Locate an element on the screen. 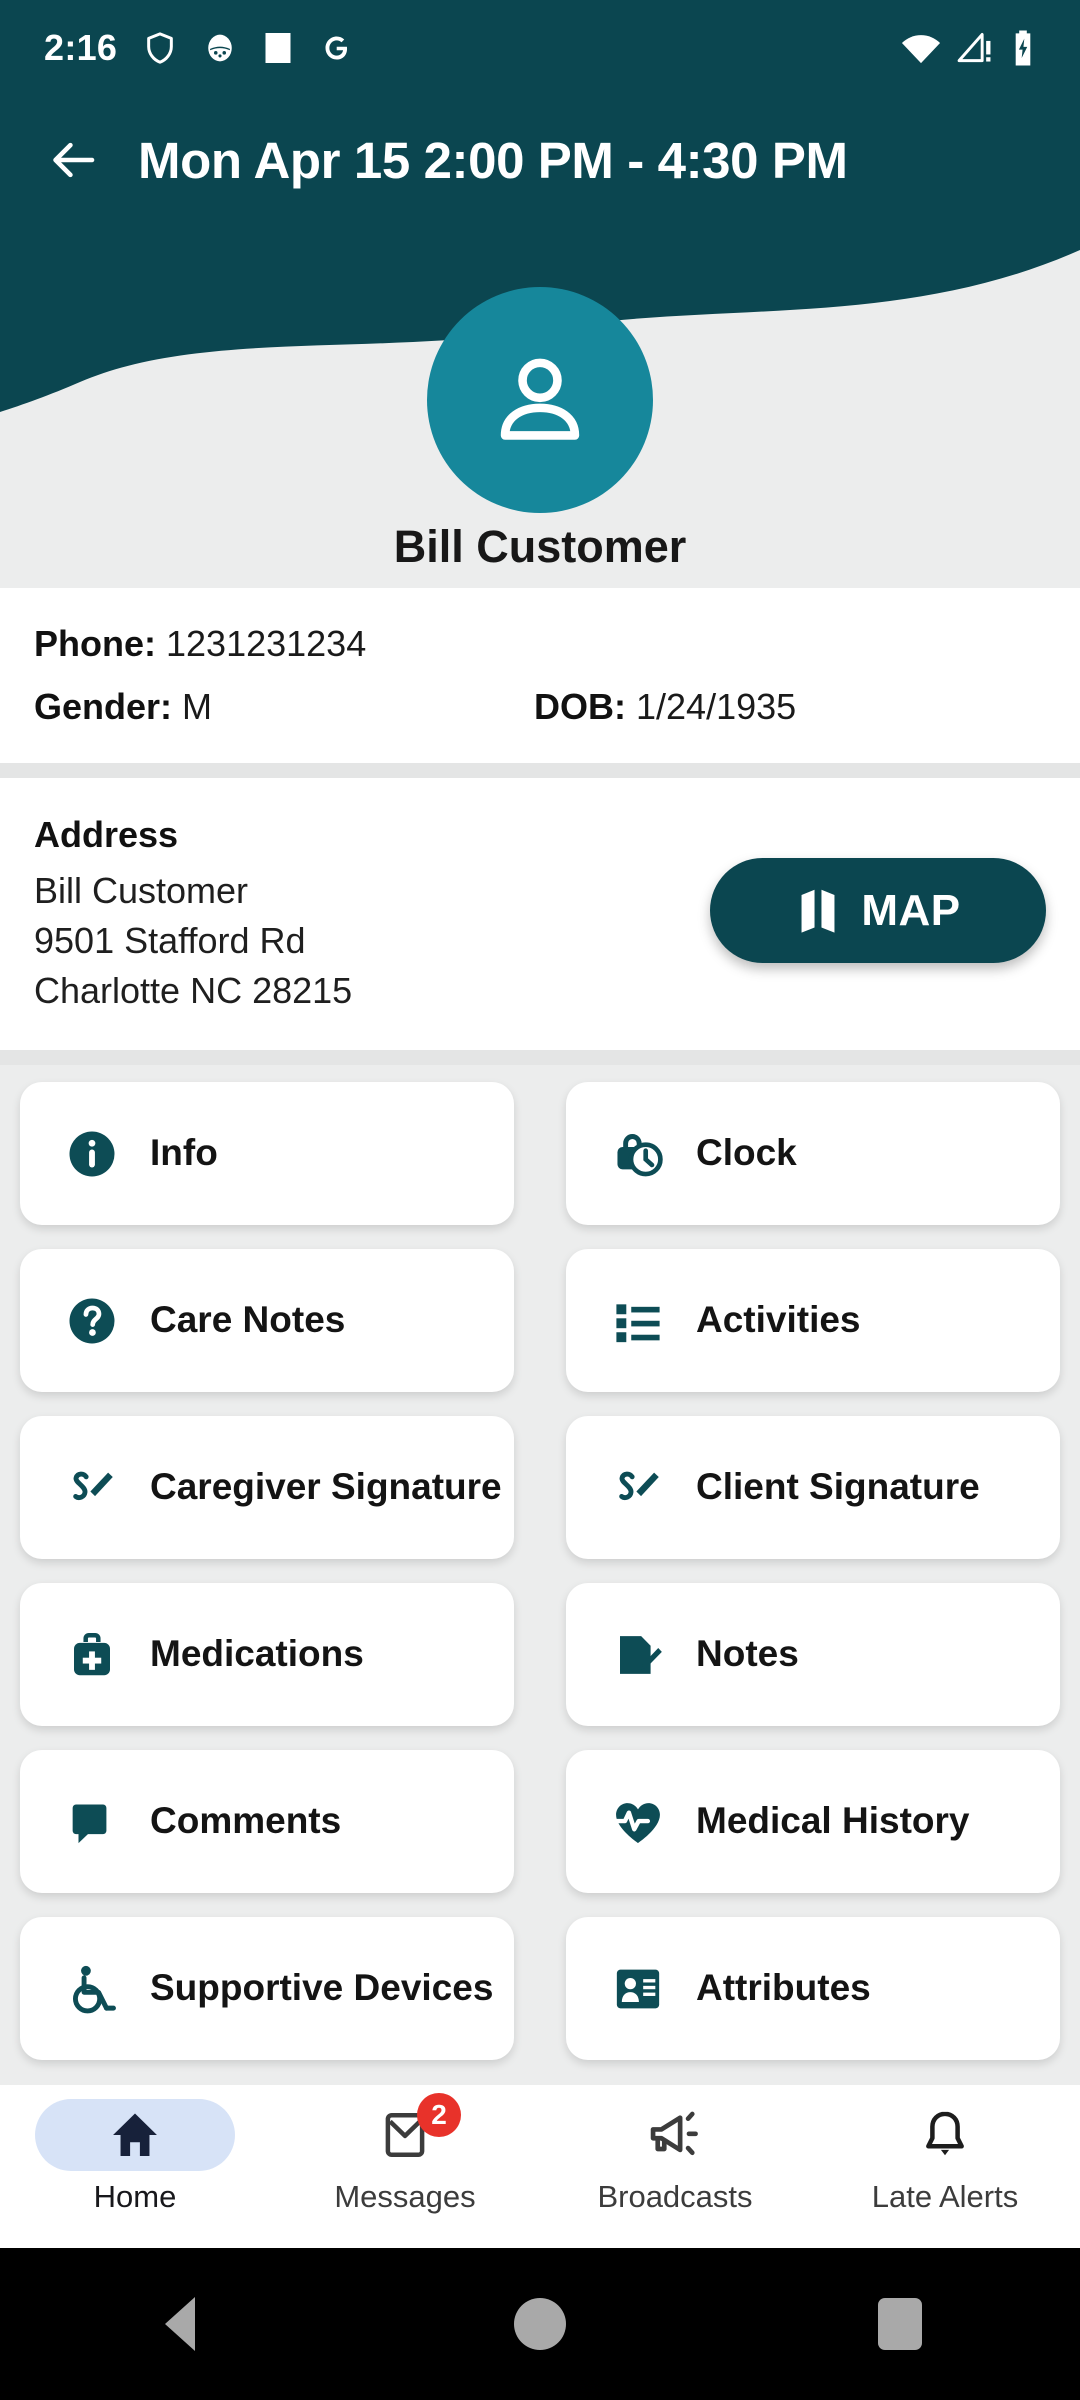 The image size is (1080, 2400). android-navigation-bar is located at coordinates (540, 2324).